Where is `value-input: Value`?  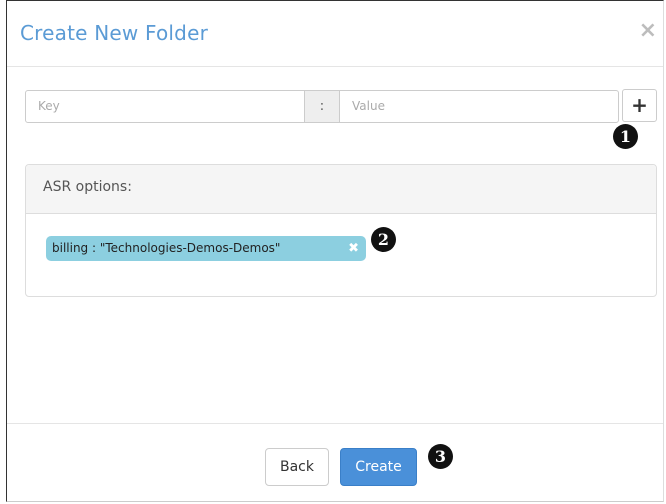 value-input: Value is located at coordinates (479, 106).